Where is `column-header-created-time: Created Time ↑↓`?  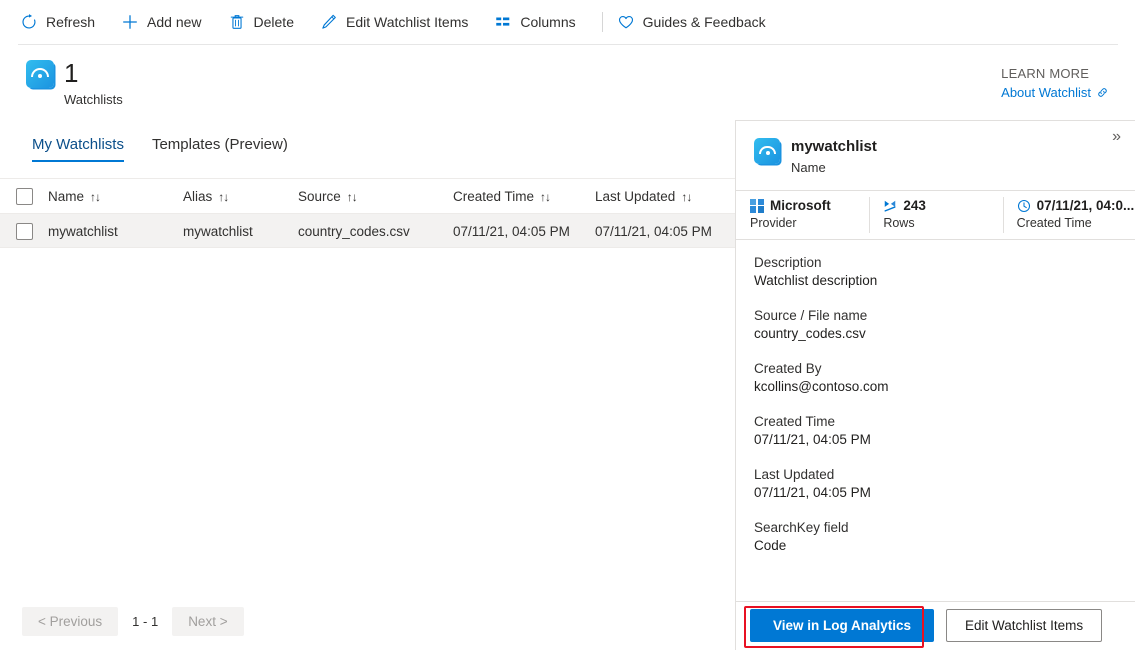 column-header-created-time: Created Time ↑↓ is located at coordinates (524, 196).